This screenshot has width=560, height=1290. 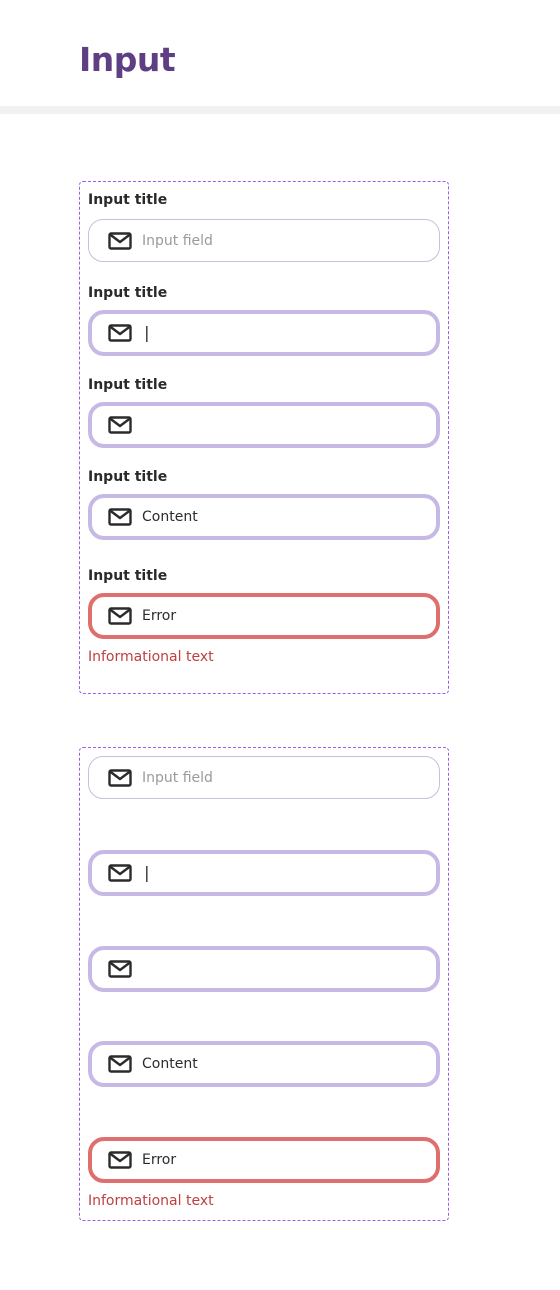 I want to click on page-title: Input, so click(x=127, y=59).